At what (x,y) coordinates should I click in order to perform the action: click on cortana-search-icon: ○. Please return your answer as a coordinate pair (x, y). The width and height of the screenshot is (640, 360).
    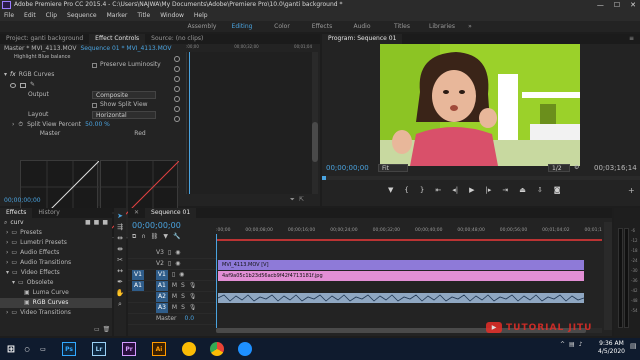
    Looking at the image, I should click on (27, 349).